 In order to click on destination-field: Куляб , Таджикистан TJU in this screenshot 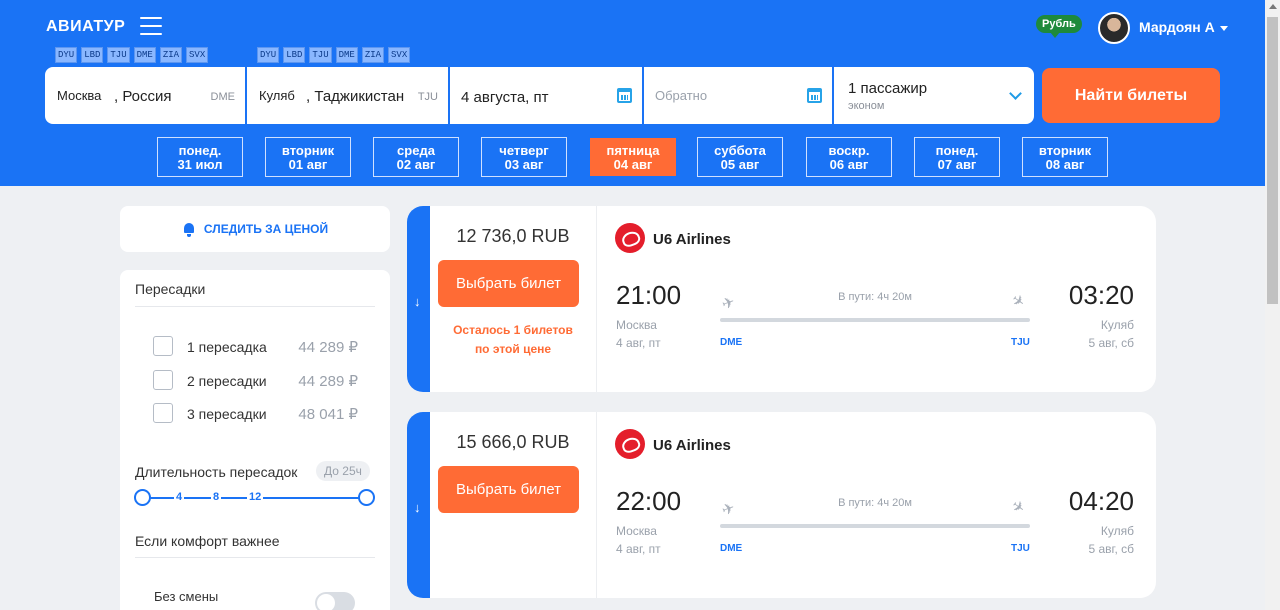, I will do `click(347, 95)`.